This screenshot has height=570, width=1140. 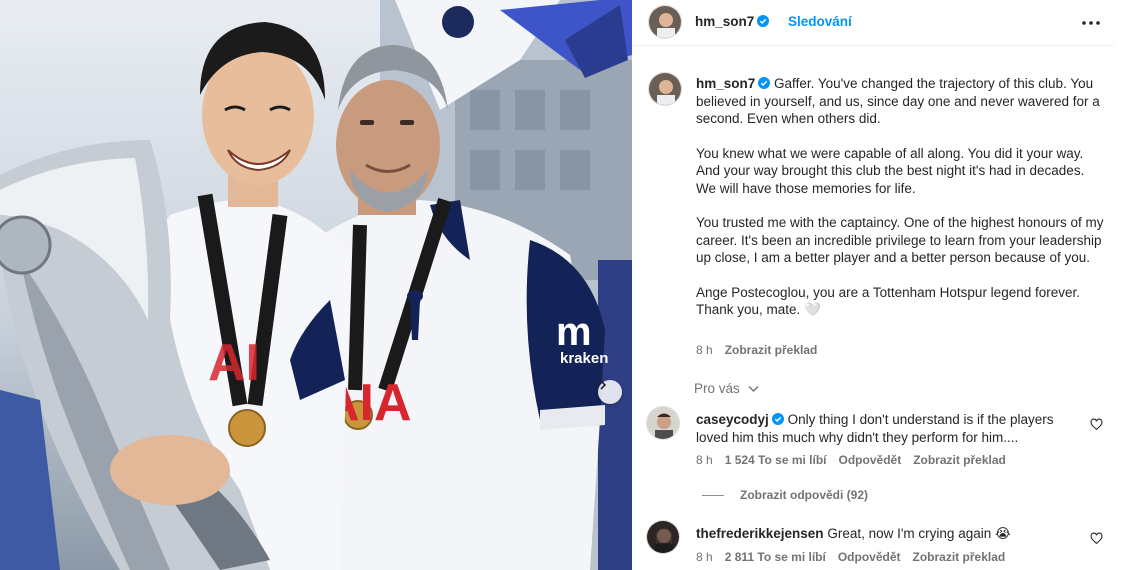 I want to click on caption-avatar, so click(x=665, y=89).